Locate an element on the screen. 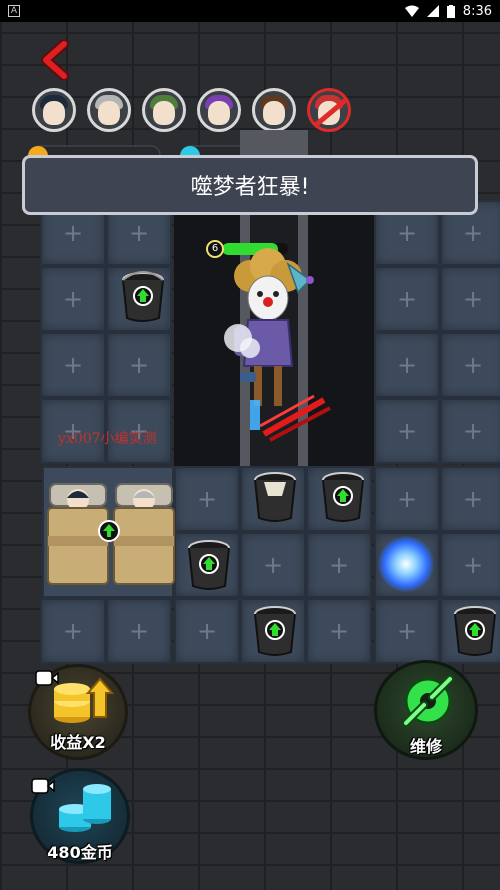  event-banner-text: 噬梦者狂暴! is located at coordinates (250, 187).